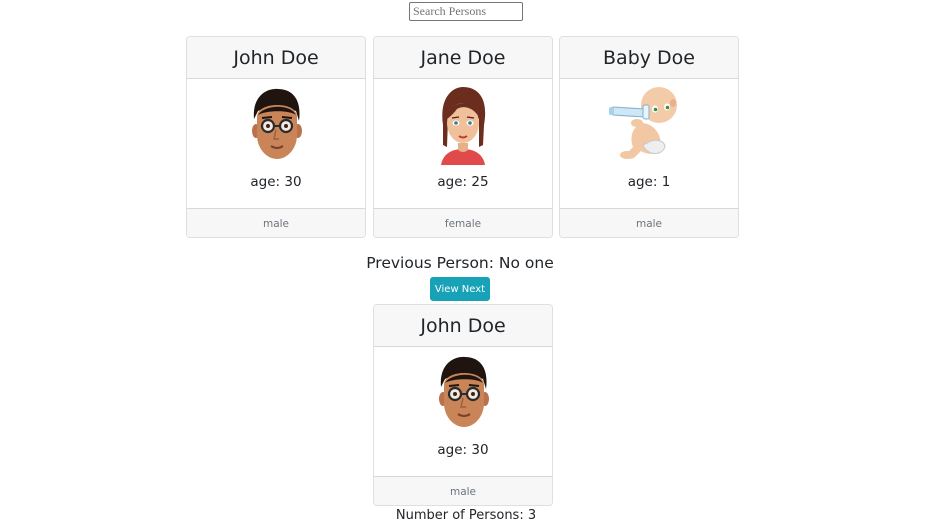  I want to click on woman-avatar, so click(463, 124).